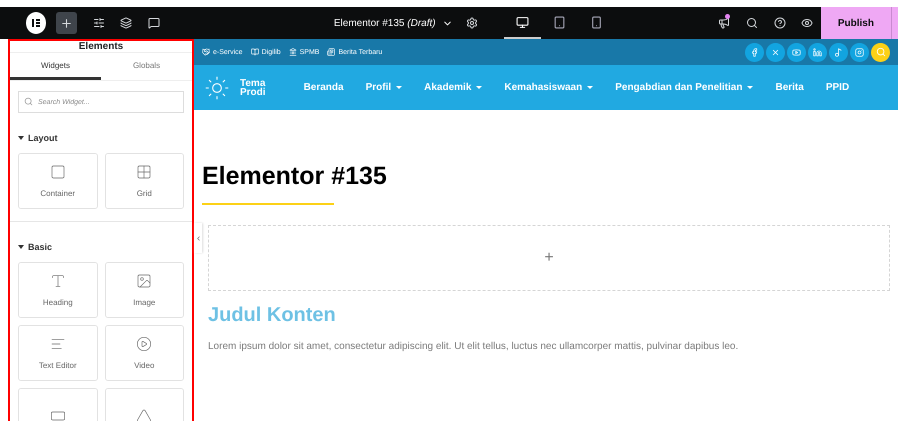  What do you see at coordinates (393, 23) in the screenshot?
I see `document-title-button: Elementor #135 (Draft)` at bounding box center [393, 23].